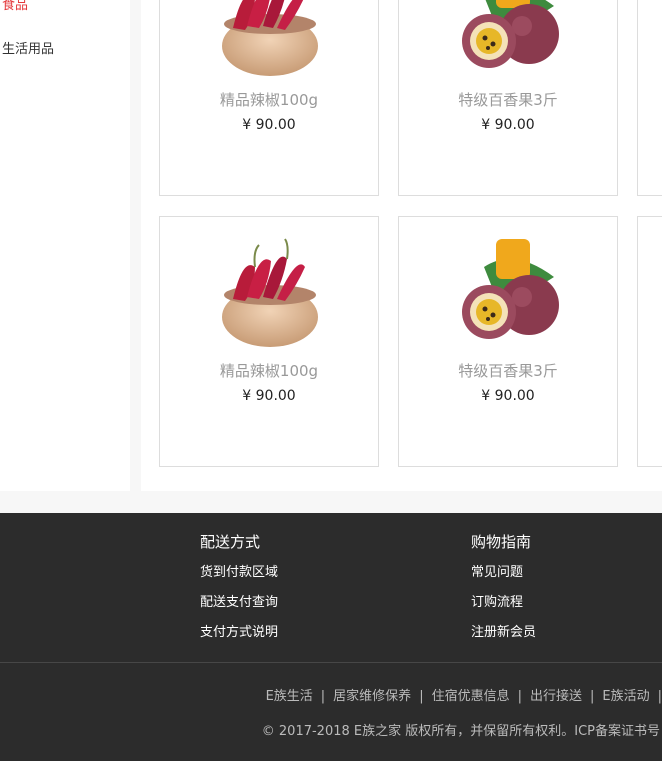 This screenshot has height=761, width=662. I want to click on footer-bottom-links: E族生活 | 居家维修保养 | 住宿优惠信息 | 出行接送 | E族活动 |, so click(464, 697).